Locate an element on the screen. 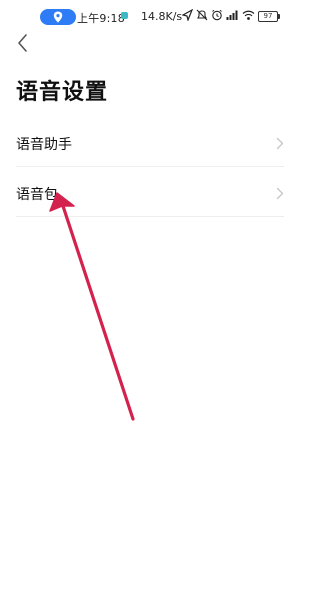 This screenshot has height=597, width=320. settings-item-label: 语音助手 is located at coordinates (44, 145).